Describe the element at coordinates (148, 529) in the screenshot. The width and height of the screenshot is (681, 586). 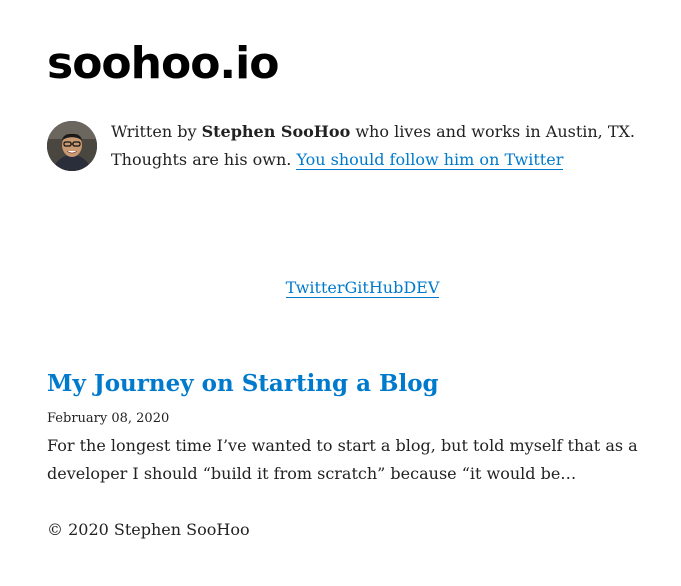
I see `footer: © 2020 Stephen SooHoo` at that location.